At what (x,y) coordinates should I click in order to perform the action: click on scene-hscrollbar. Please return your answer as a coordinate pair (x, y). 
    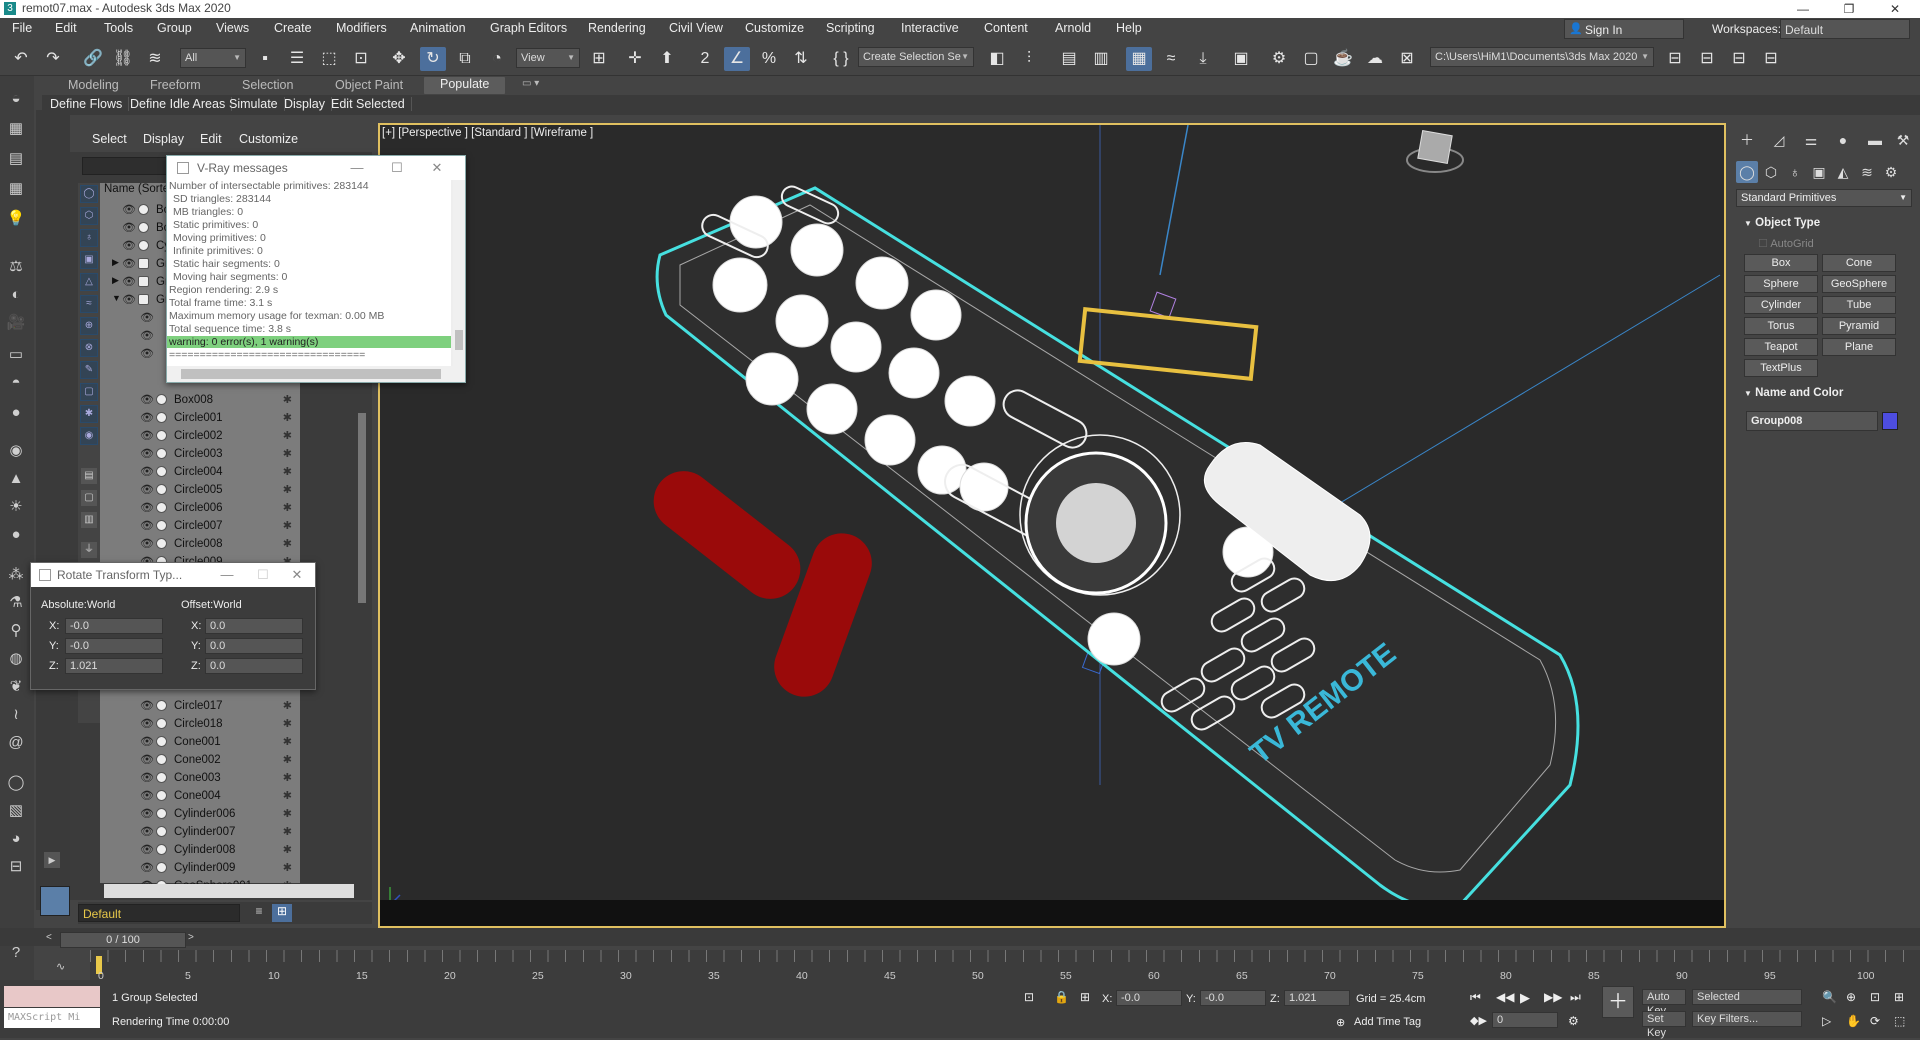
    Looking at the image, I should click on (229, 891).